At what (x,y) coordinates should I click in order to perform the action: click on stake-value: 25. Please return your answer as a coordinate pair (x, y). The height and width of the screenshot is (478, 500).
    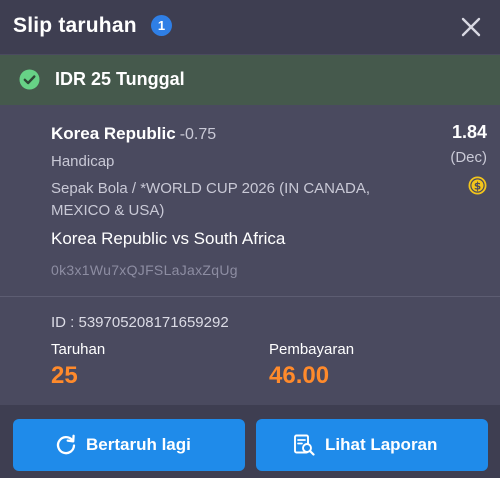
    Looking at the image, I should click on (64, 375).